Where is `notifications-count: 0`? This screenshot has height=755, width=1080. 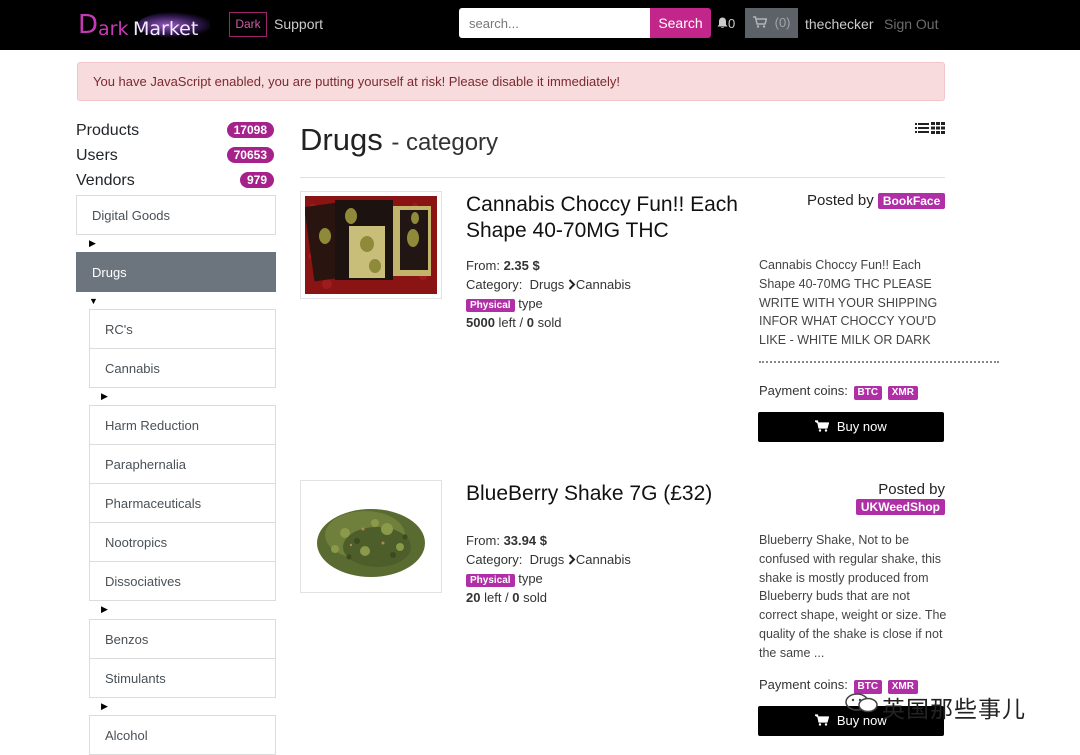 notifications-count: 0 is located at coordinates (732, 23).